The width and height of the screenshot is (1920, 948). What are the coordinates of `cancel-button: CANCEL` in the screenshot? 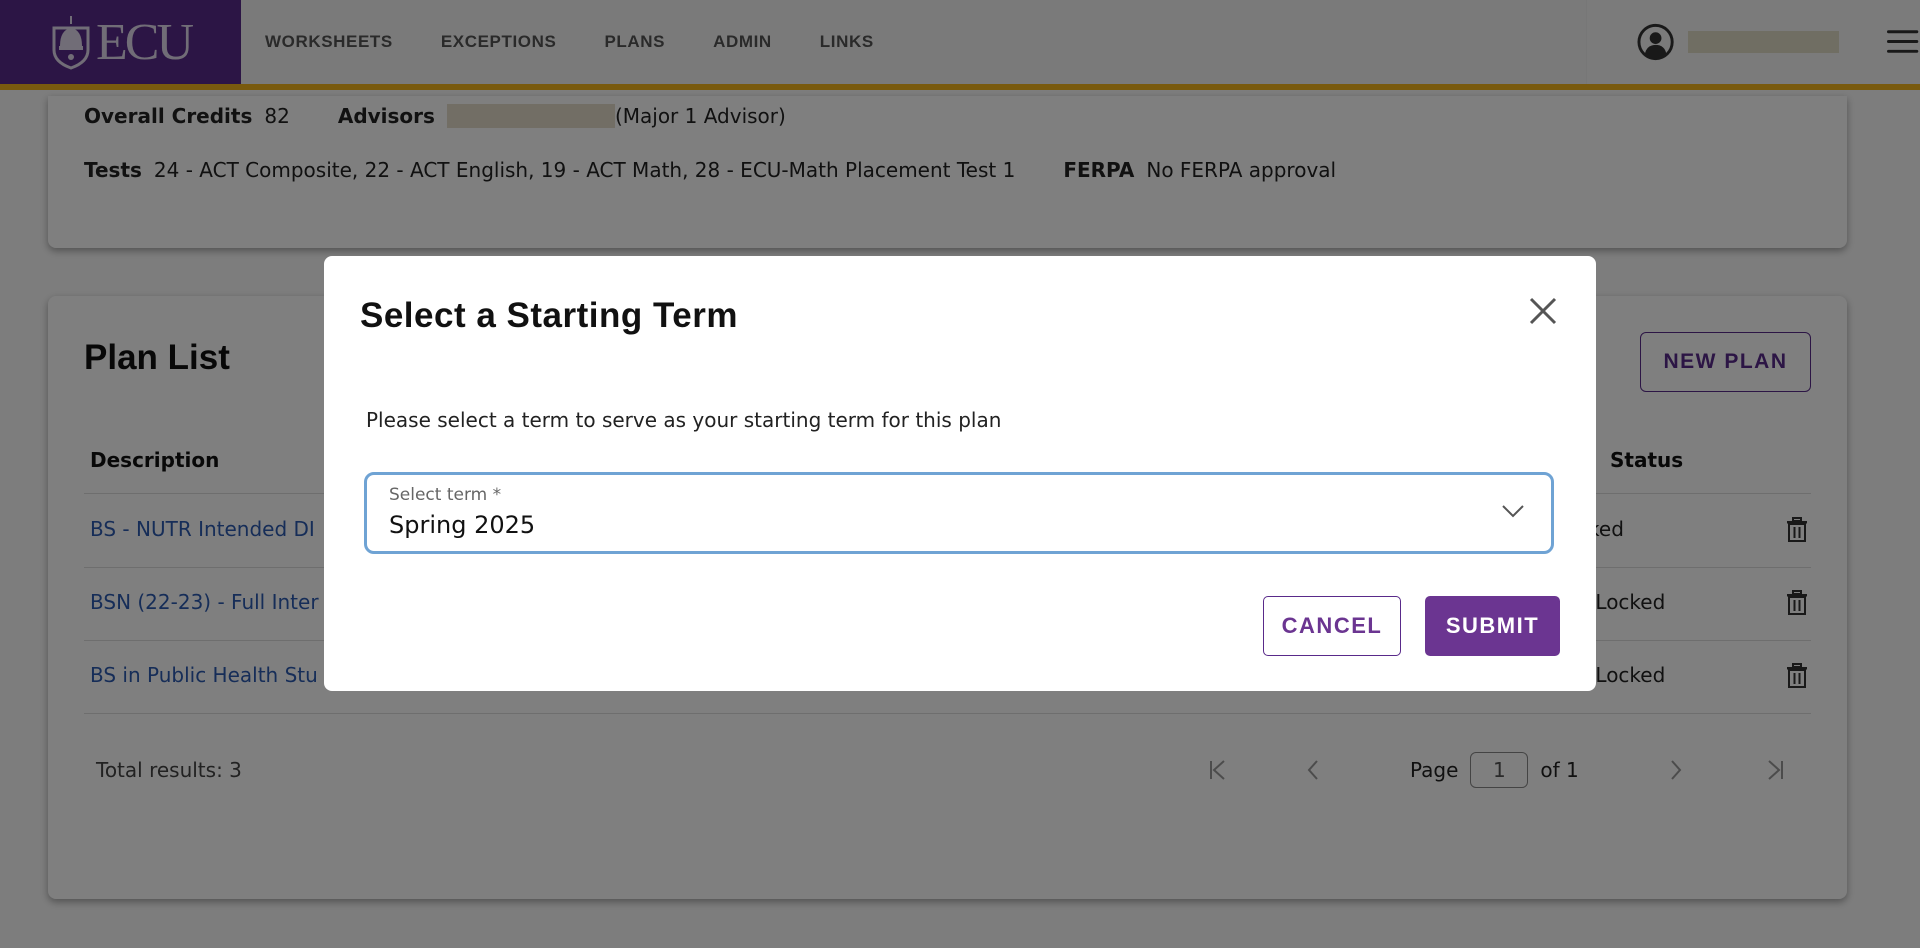 It's located at (1332, 626).